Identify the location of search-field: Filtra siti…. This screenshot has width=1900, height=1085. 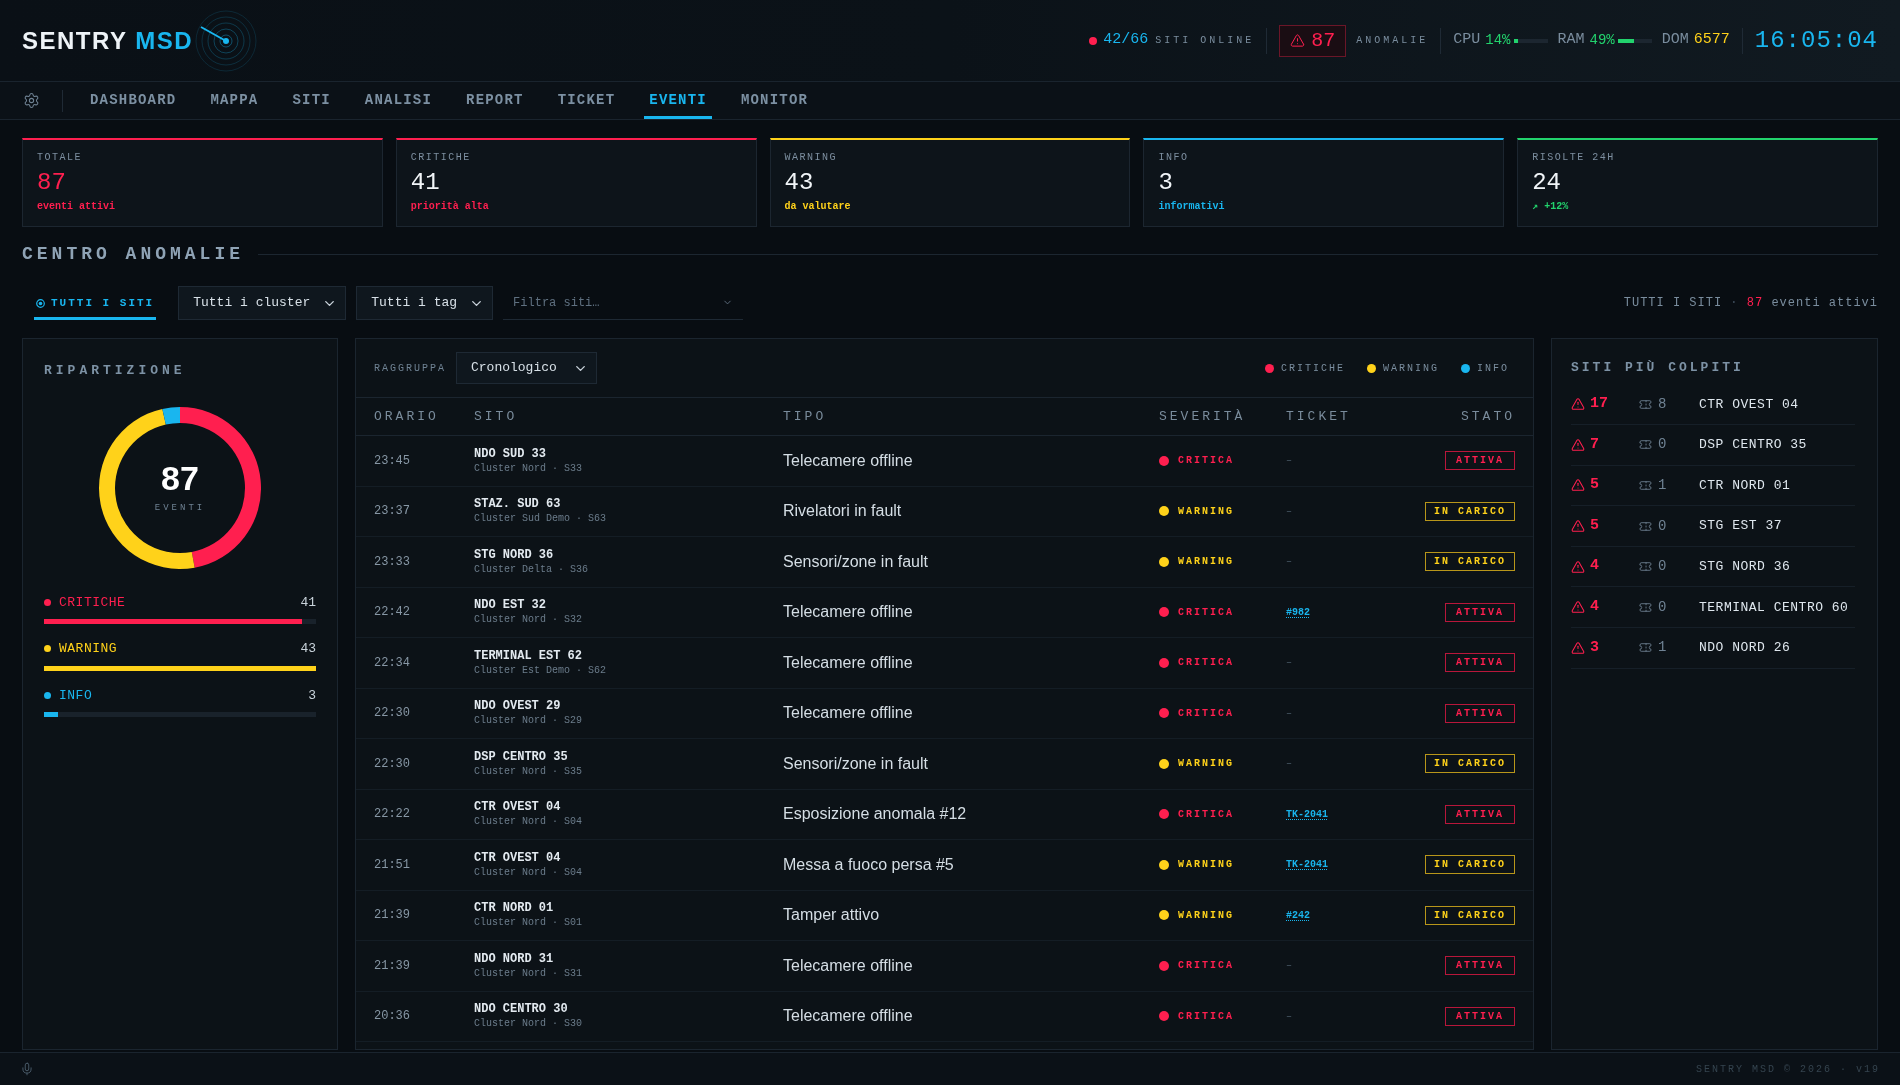
(623, 303).